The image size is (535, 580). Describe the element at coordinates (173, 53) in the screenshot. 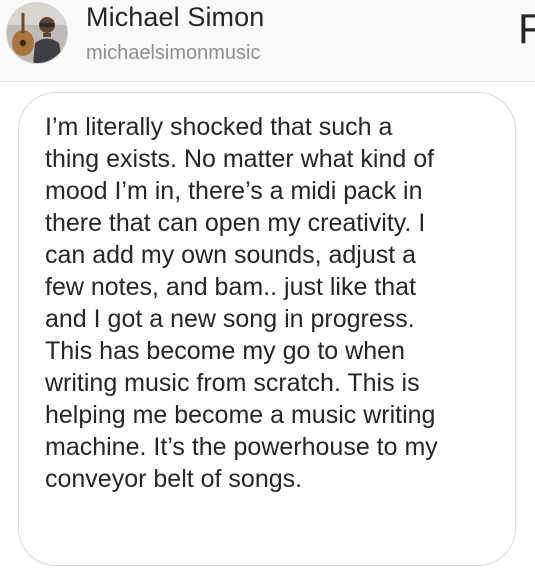

I see `profile-handle: michaelsimonmusic` at that location.